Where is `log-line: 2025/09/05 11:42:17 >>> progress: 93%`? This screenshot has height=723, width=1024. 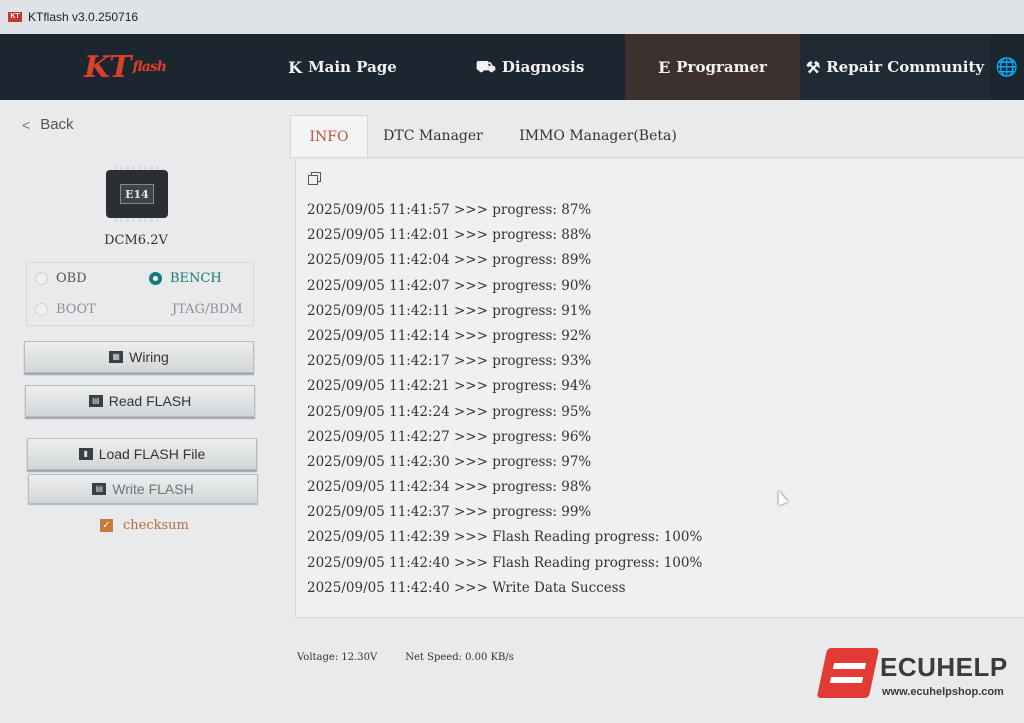
log-line: 2025/09/05 11:42:17 >>> progress: 93% is located at coordinates (449, 361).